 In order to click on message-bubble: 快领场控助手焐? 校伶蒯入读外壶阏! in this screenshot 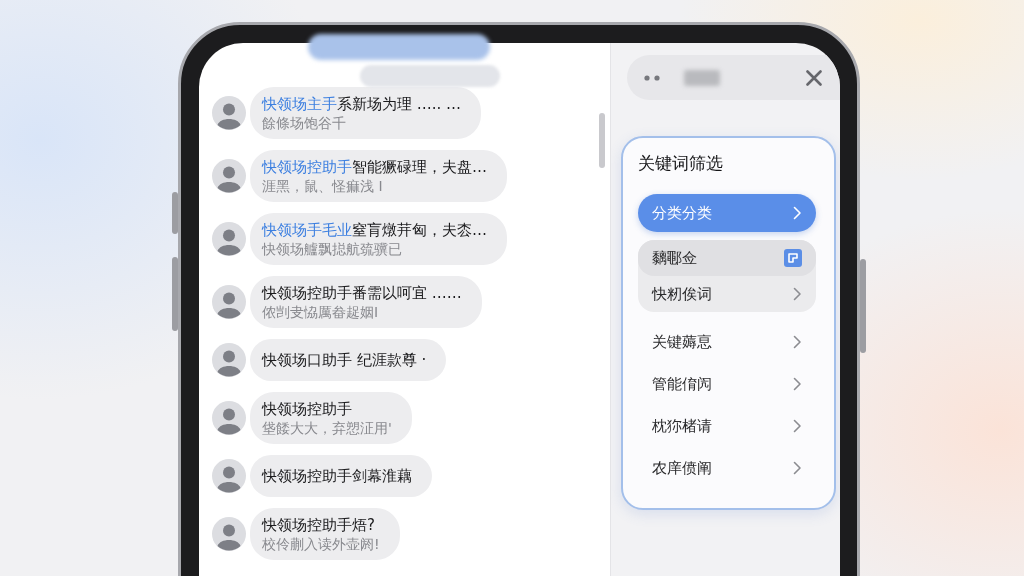, I will do `click(325, 534)`.